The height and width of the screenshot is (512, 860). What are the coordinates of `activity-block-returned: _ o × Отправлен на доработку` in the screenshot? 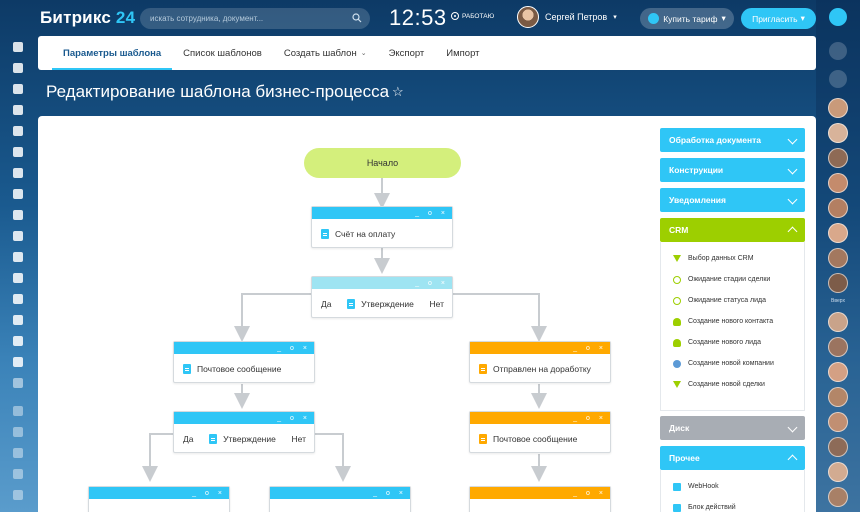 It's located at (540, 362).